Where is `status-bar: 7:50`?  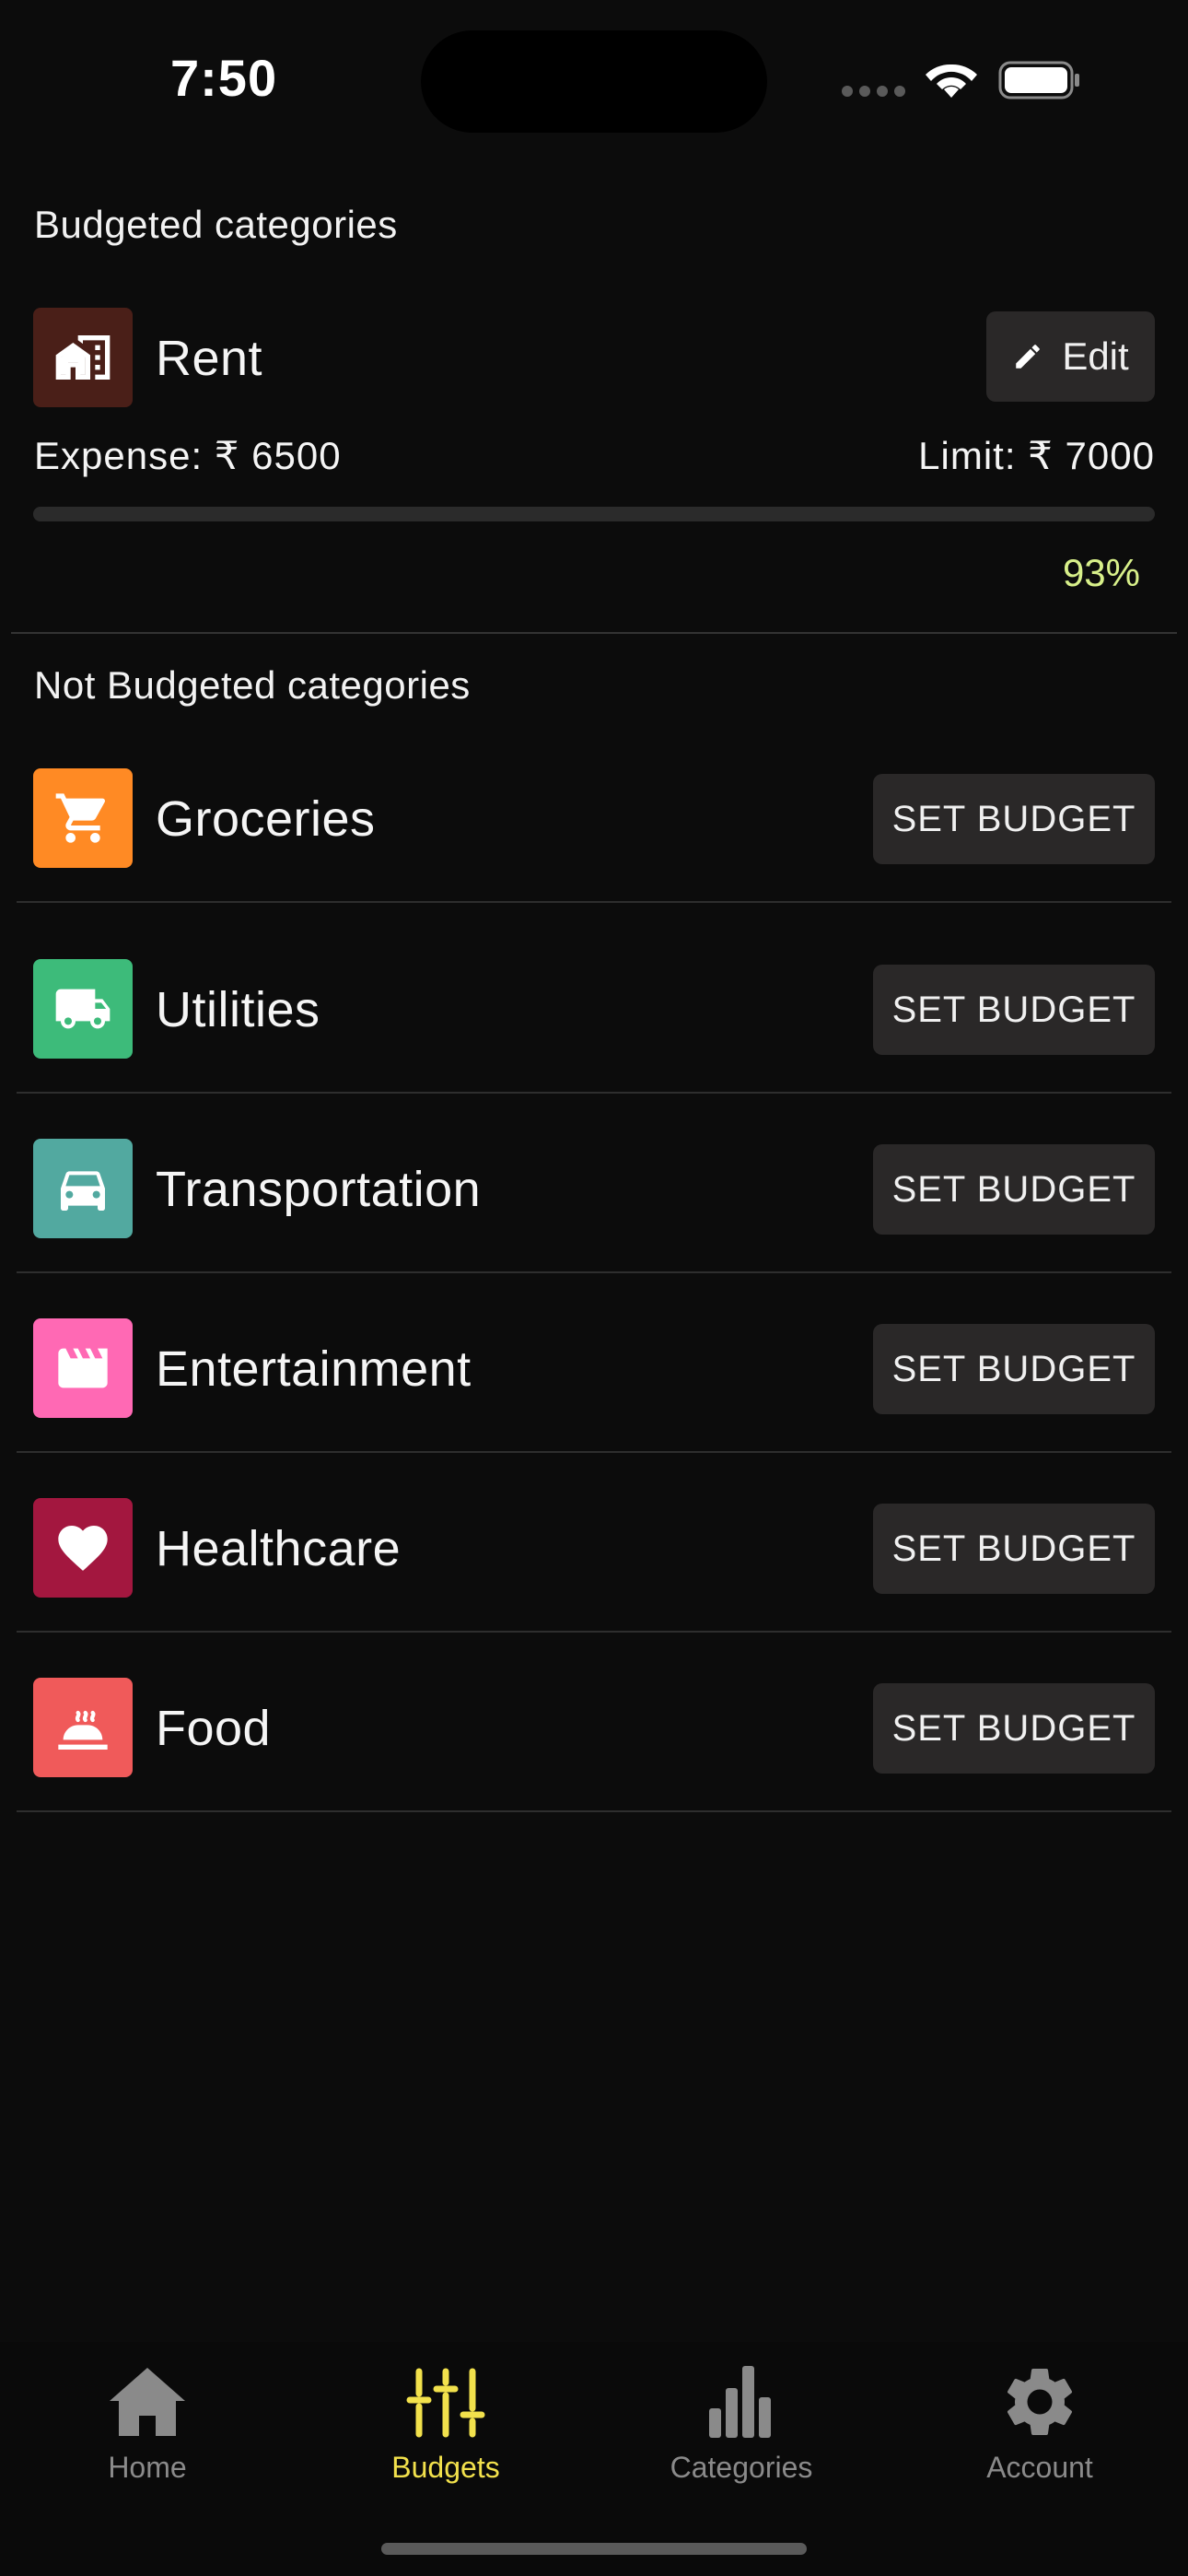 status-bar: 7:50 is located at coordinates (594, 78).